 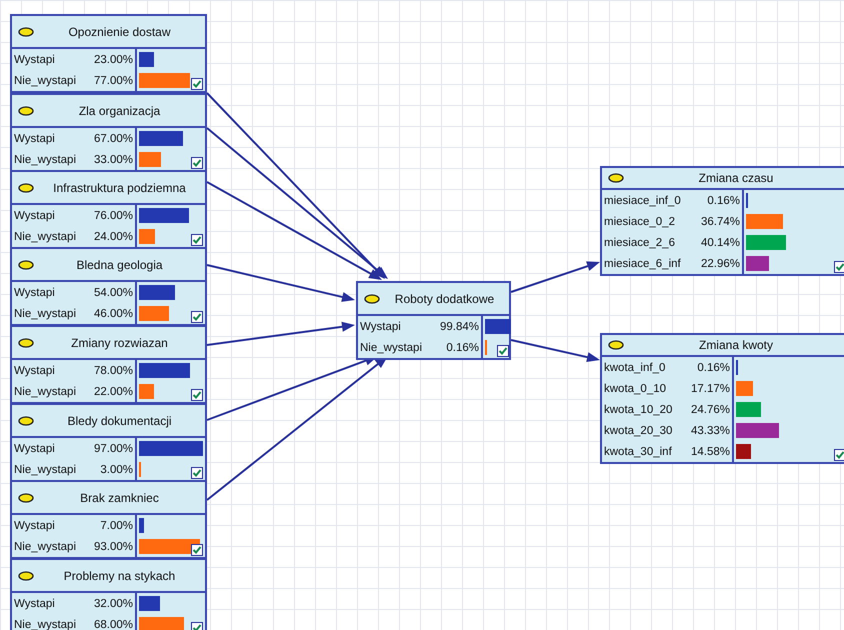 What do you see at coordinates (642, 264) in the screenshot?
I see `state-label: miesiace_6_inf` at bounding box center [642, 264].